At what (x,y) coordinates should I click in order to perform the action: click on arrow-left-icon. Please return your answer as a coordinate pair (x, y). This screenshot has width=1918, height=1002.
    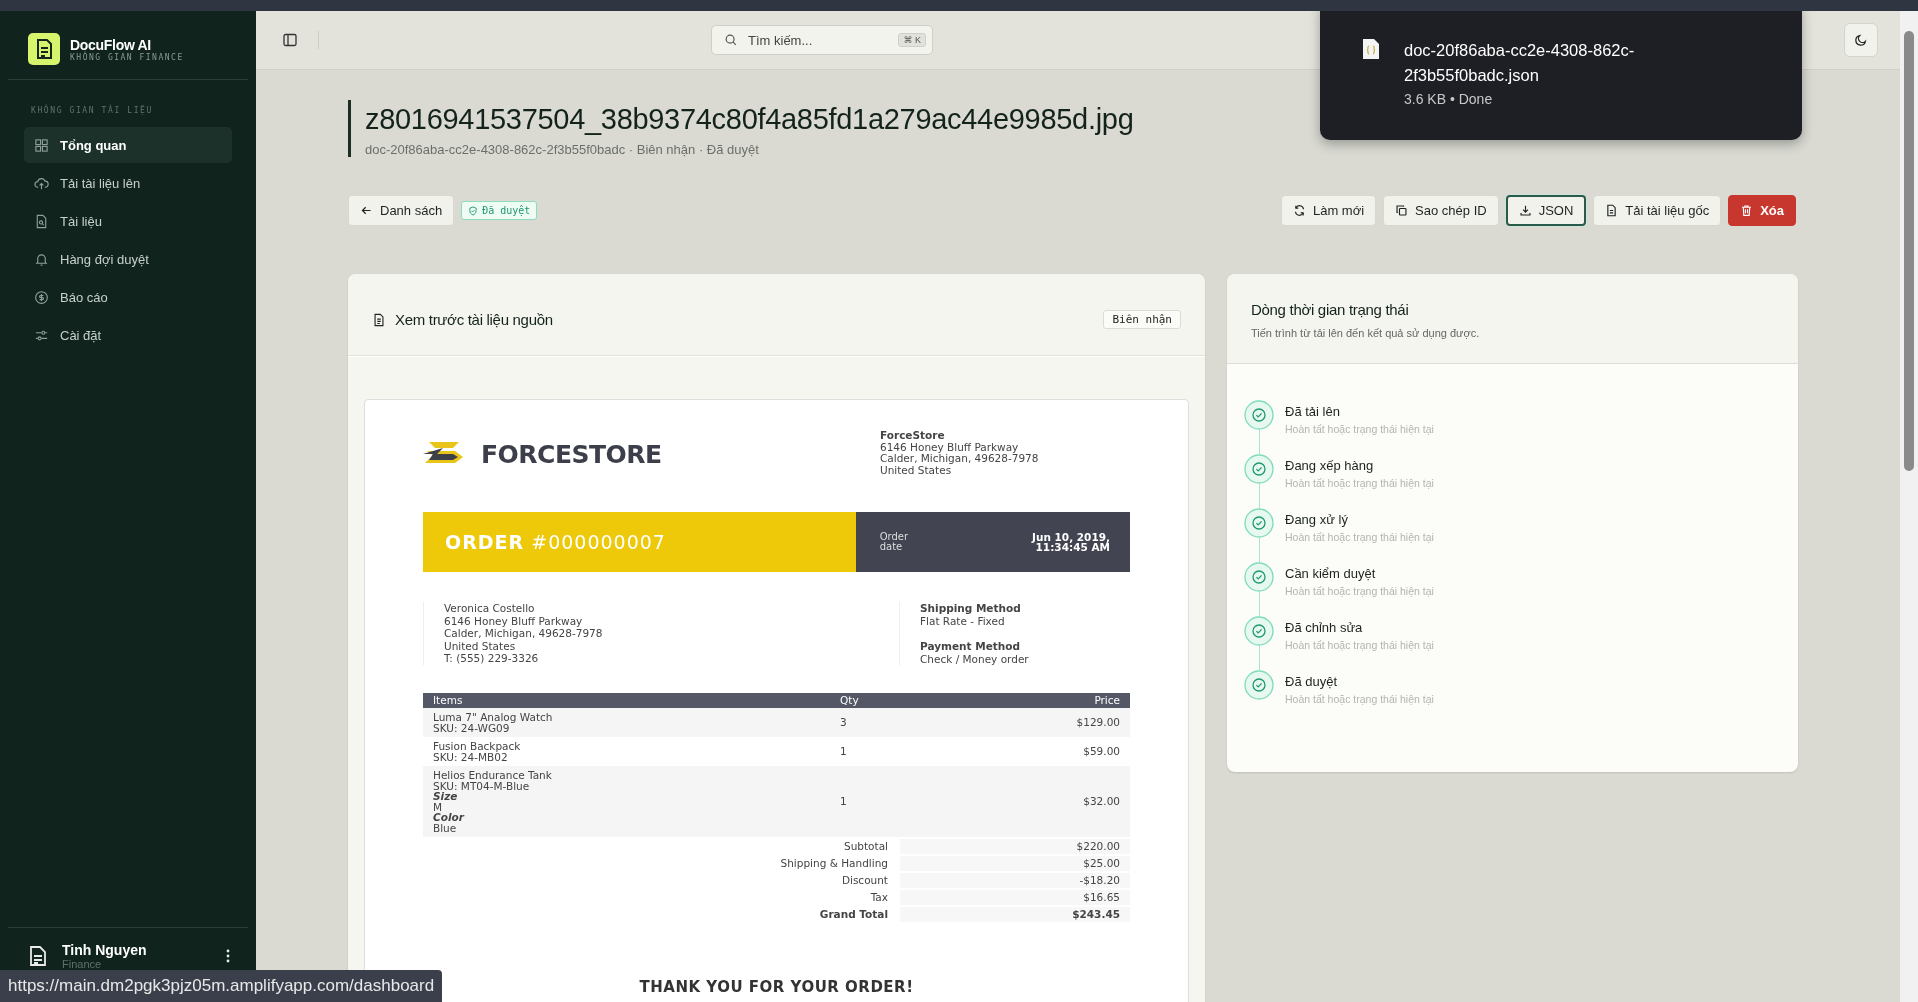
    Looking at the image, I should click on (366, 210).